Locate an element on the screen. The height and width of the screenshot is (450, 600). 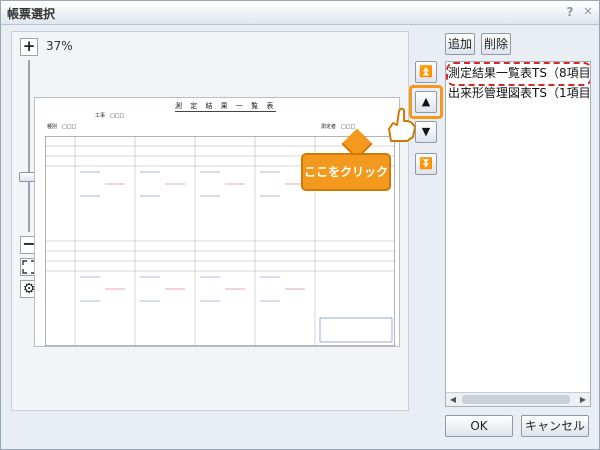
scroll-right-icon: ▶ is located at coordinates (583, 399).